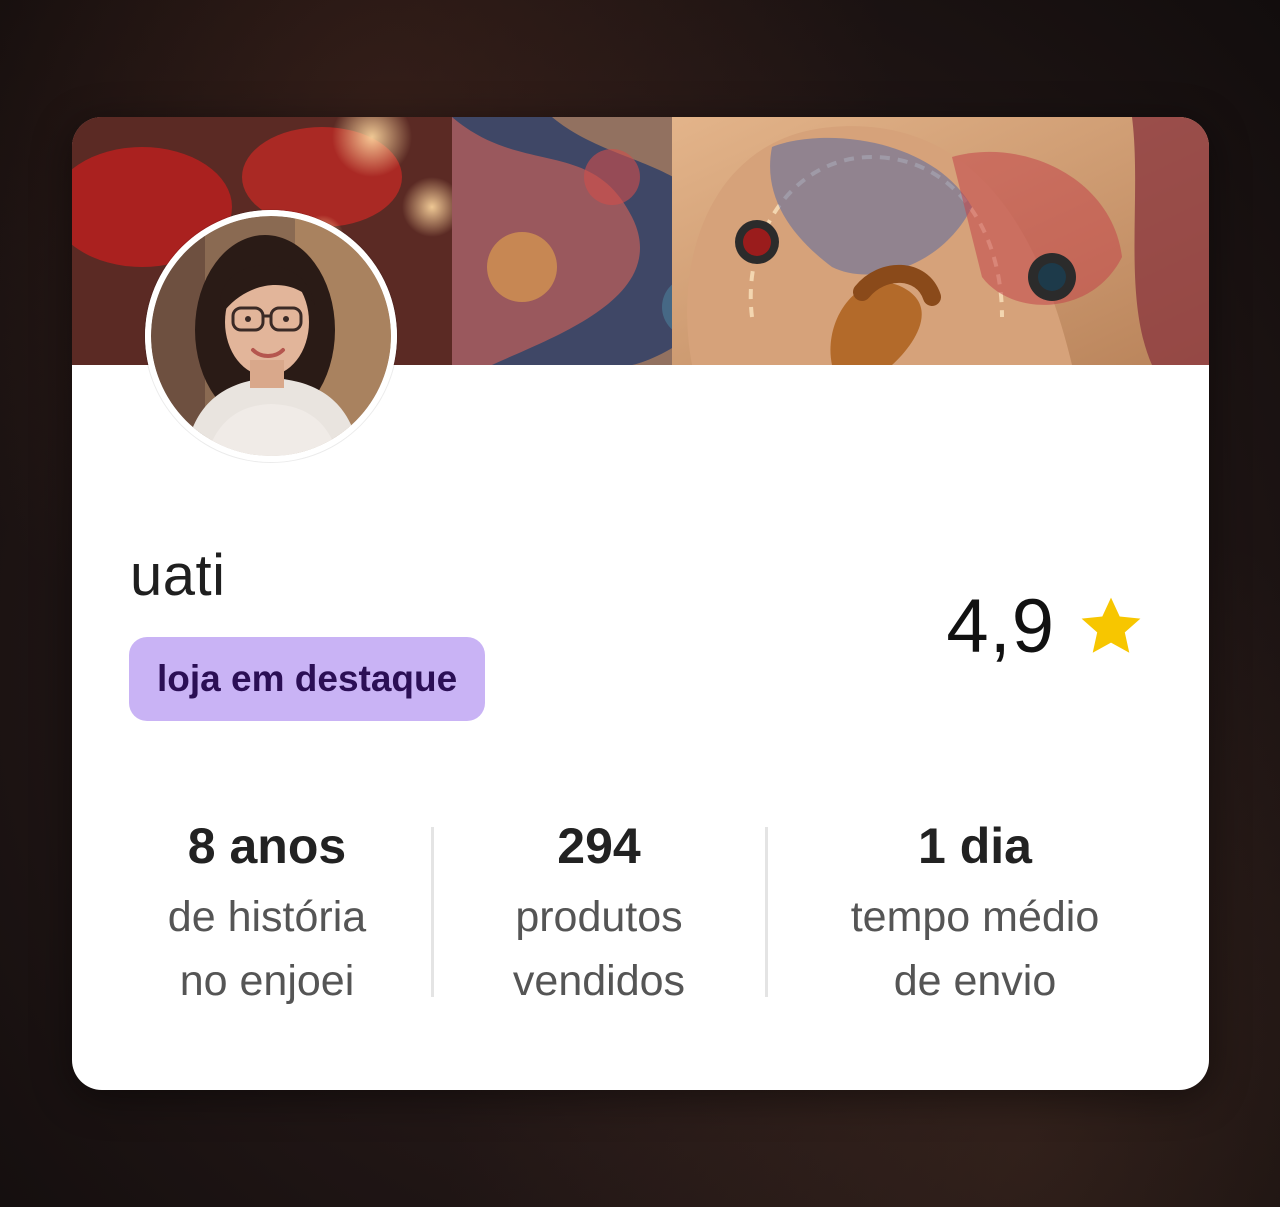 The height and width of the screenshot is (1207, 1280). I want to click on stat-products-sold: 294 produtos vendidos, so click(599, 910).